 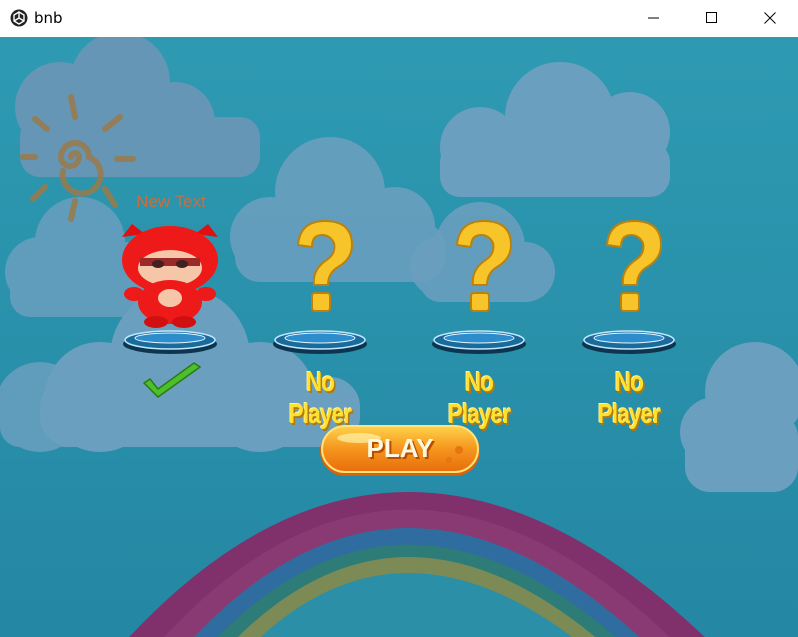 I want to click on player-name-label: New Text, so click(x=171, y=201).